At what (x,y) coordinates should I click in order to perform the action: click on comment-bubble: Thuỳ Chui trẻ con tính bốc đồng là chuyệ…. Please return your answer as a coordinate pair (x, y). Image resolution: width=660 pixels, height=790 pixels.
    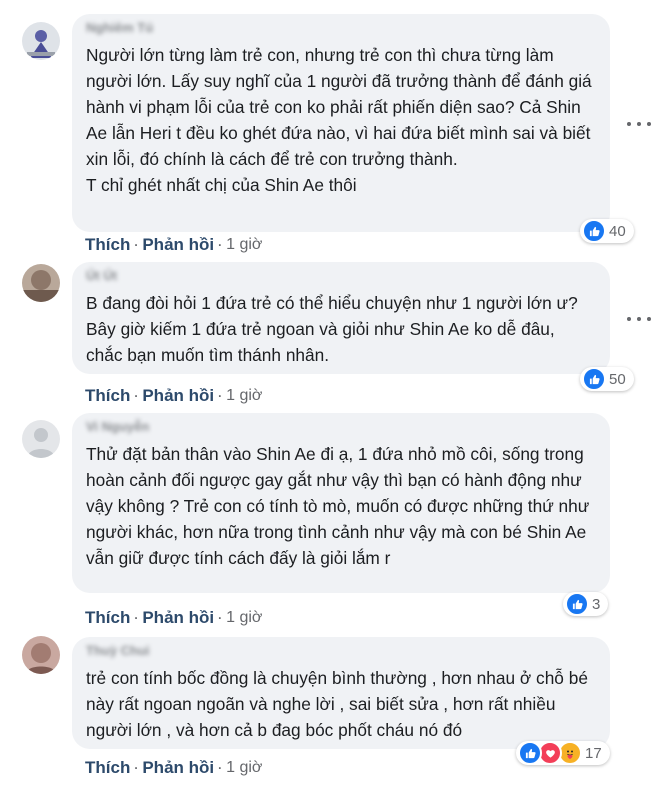
    Looking at the image, I should click on (341, 693).